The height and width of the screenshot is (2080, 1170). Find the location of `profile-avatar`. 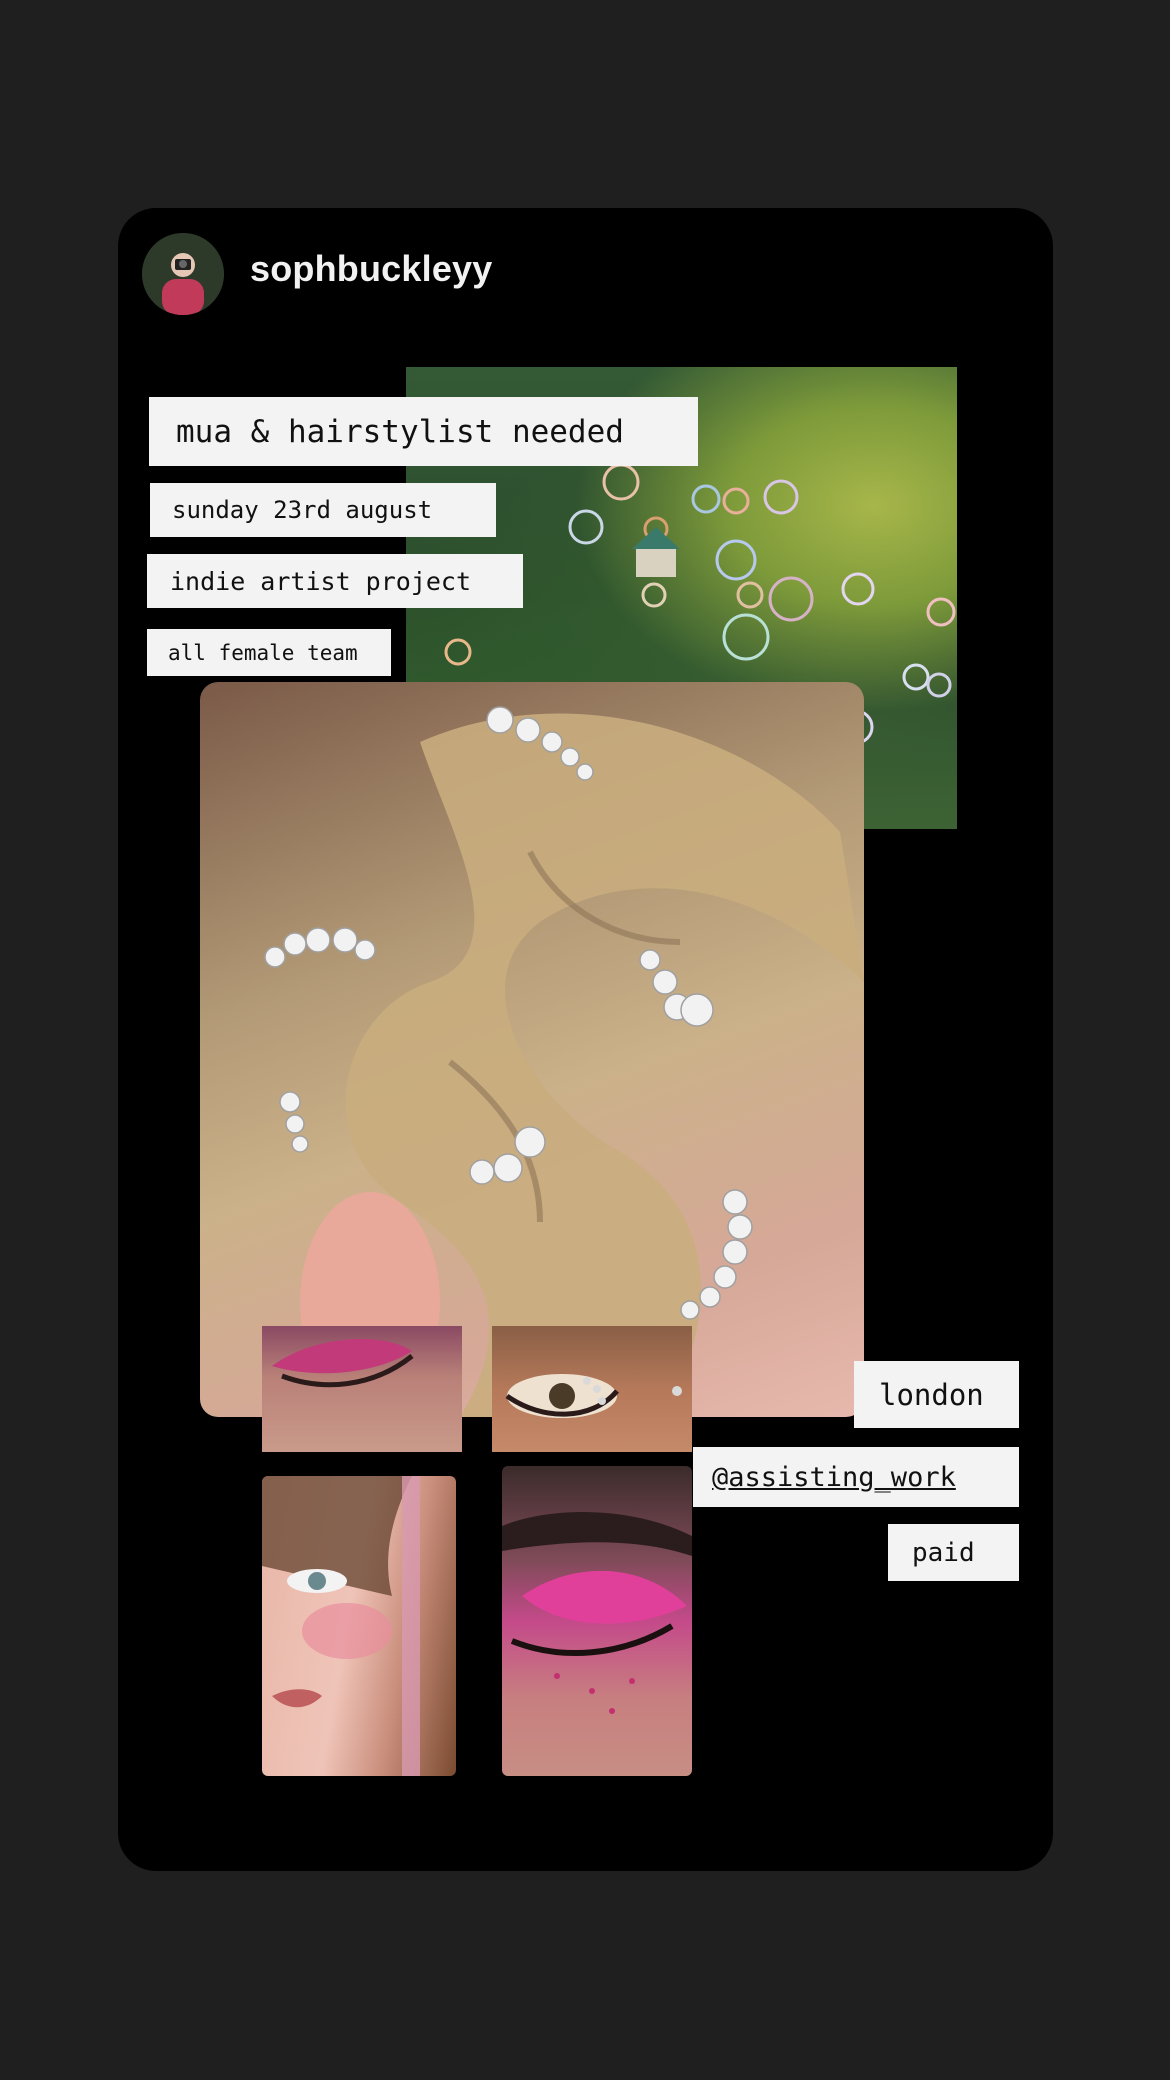

profile-avatar is located at coordinates (183, 274).